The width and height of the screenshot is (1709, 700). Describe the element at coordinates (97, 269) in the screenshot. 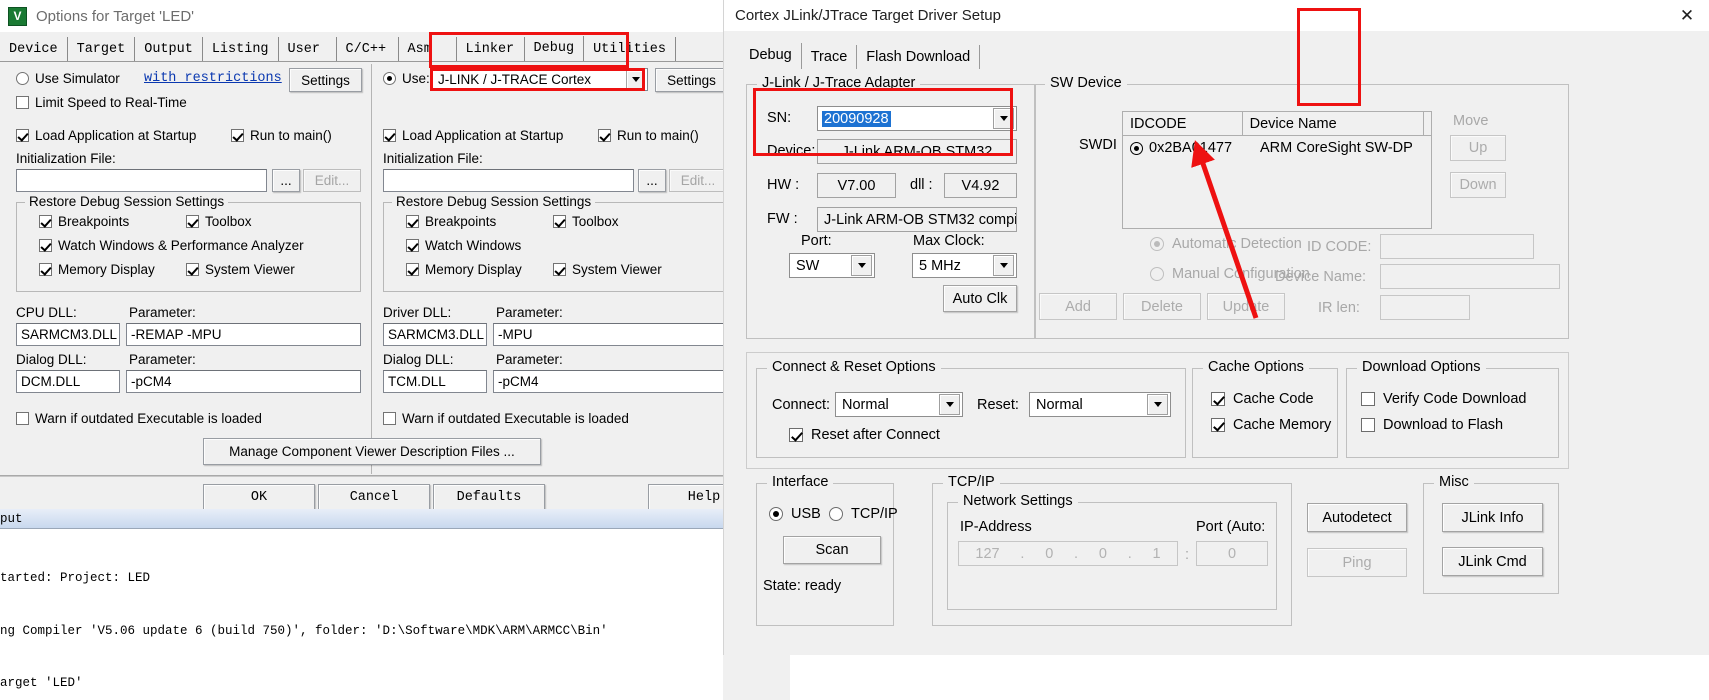

I see `left-memory-row: Memory Display` at that location.